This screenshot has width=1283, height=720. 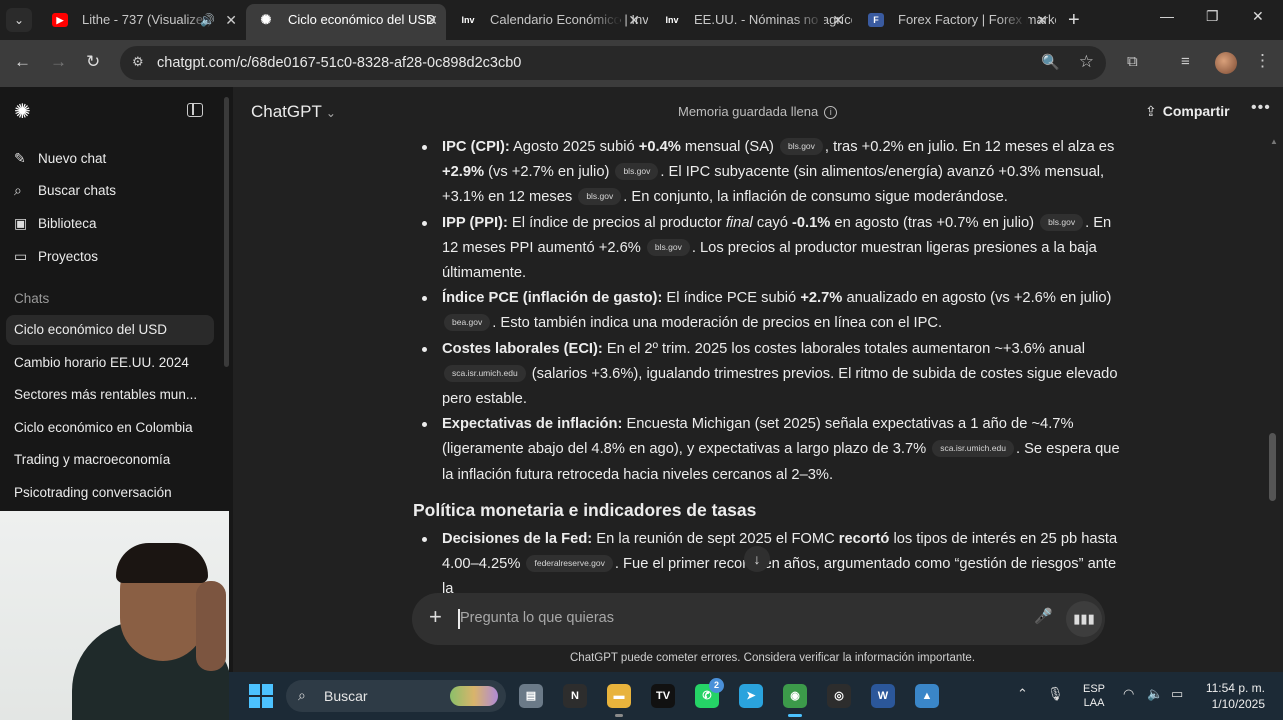 I want to click on file-explorer-app-icon: ▬, so click(x=619, y=700).